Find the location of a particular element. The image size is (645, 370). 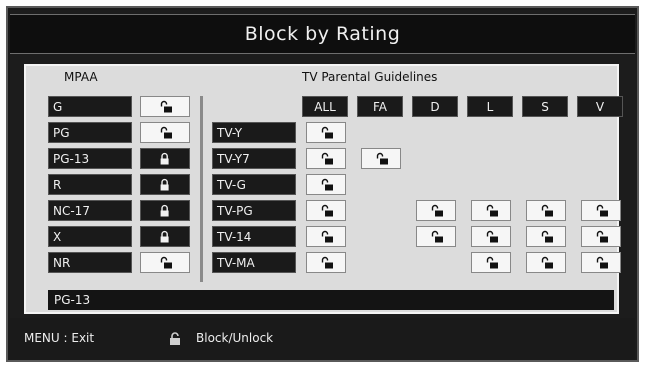

tv-column-header: ALL is located at coordinates (325, 106).